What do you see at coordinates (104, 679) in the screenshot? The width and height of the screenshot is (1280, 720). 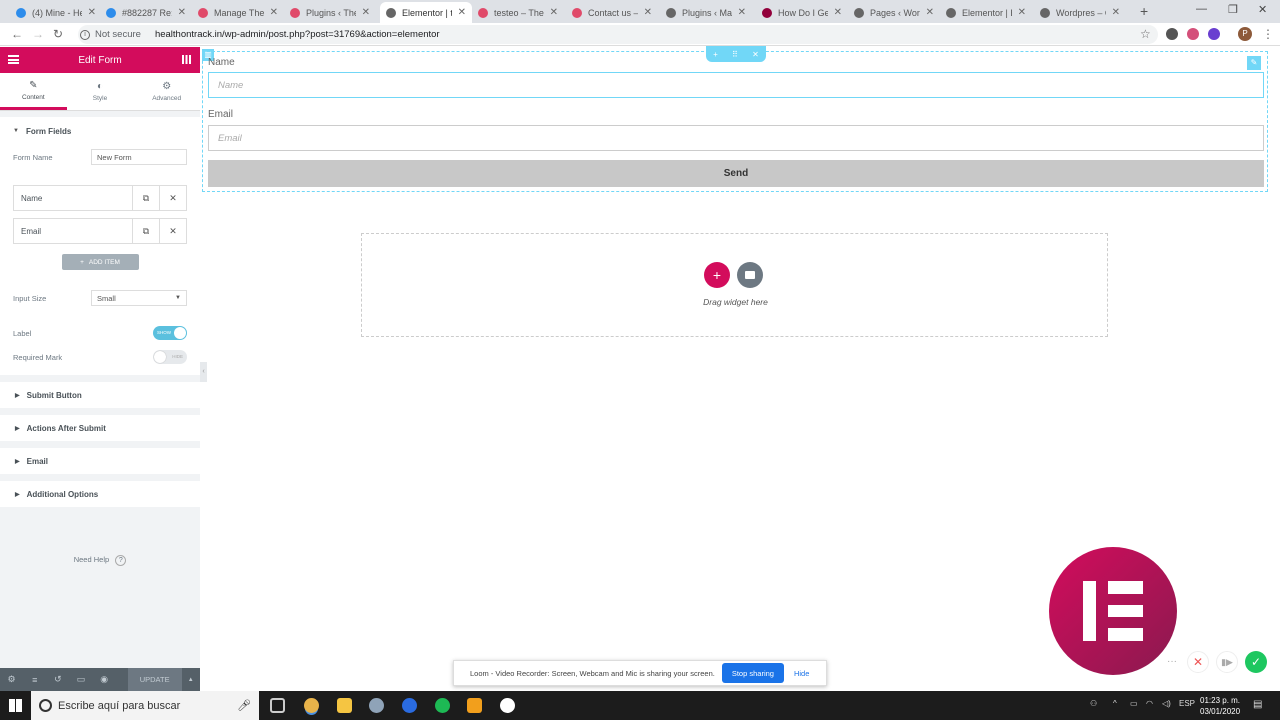 I see `preview-eye-icon: ◉` at bounding box center [104, 679].